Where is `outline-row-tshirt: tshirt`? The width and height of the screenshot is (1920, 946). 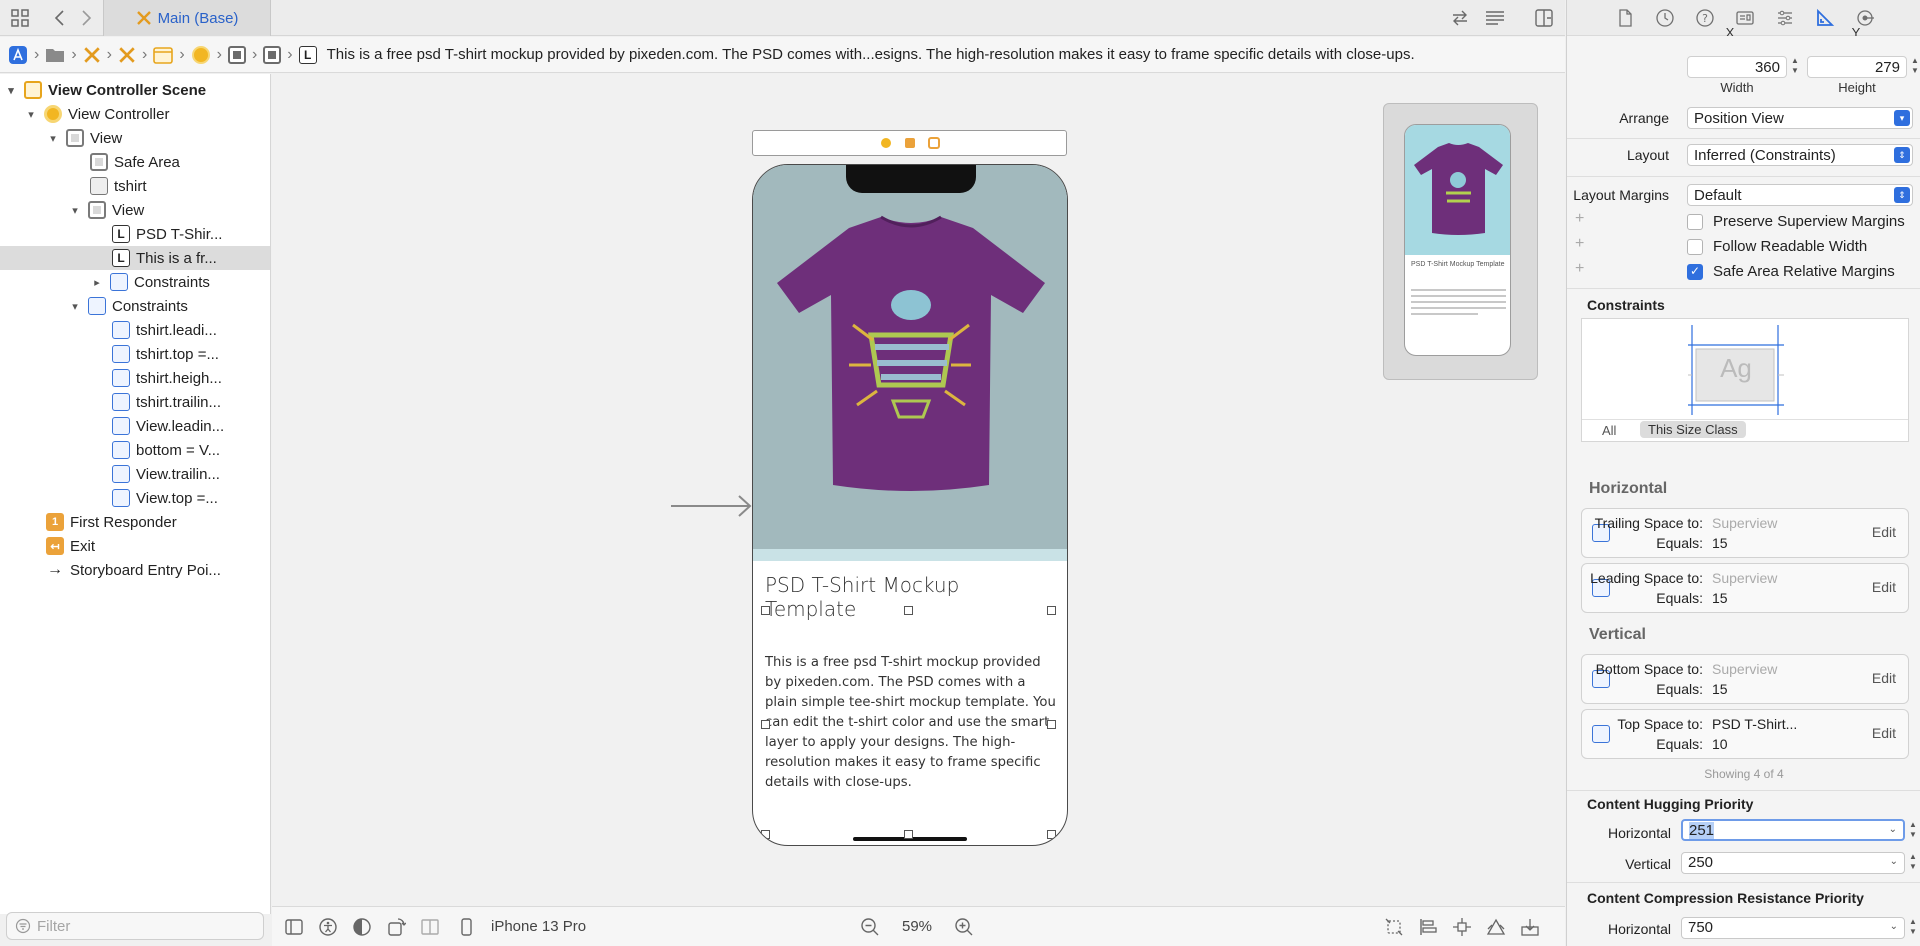 outline-row-tshirt: tshirt is located at coordinates (135, 186).